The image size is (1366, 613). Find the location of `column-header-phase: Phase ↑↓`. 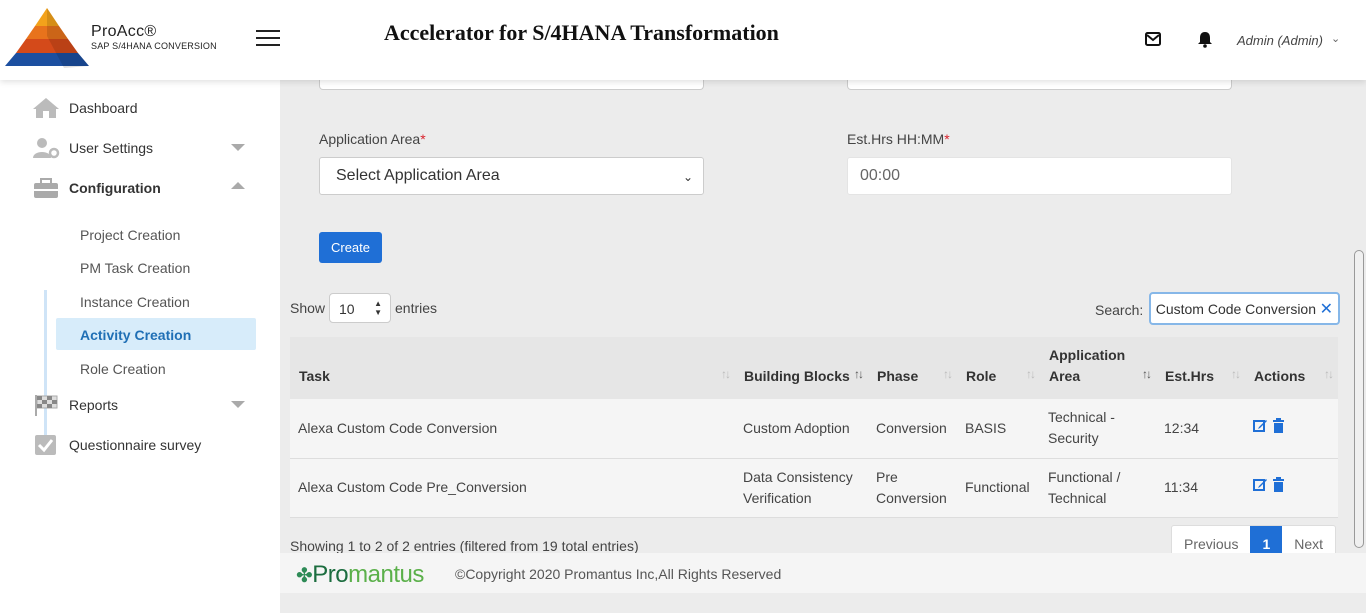

column-header-phase: Phase ↑↓ is located at coordinates (912, 368).